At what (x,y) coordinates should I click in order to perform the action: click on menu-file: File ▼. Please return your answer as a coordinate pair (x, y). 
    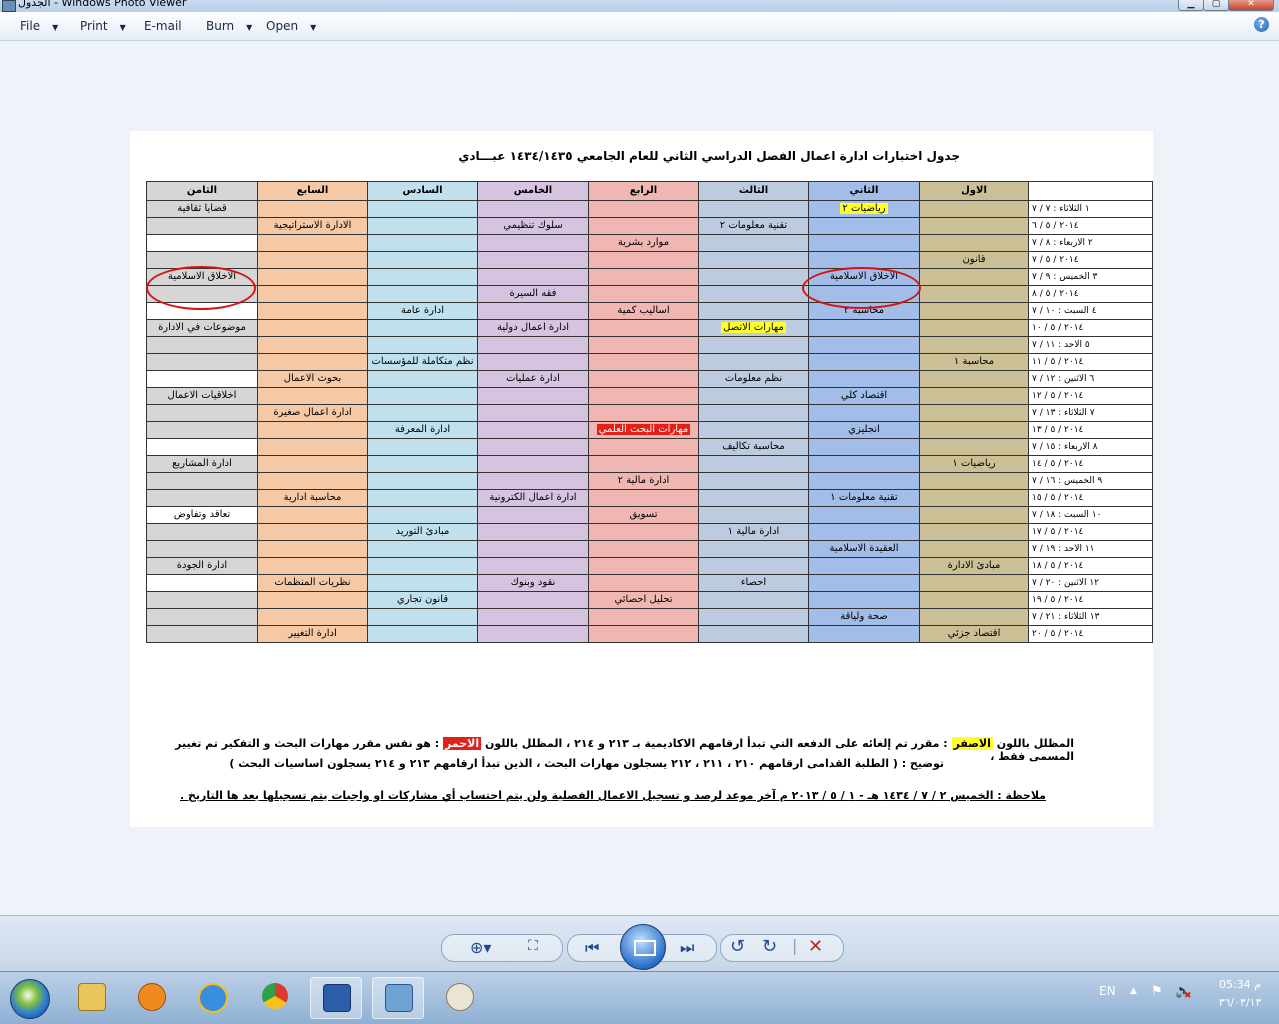
    Looking at the image, I should click on (39, 26).